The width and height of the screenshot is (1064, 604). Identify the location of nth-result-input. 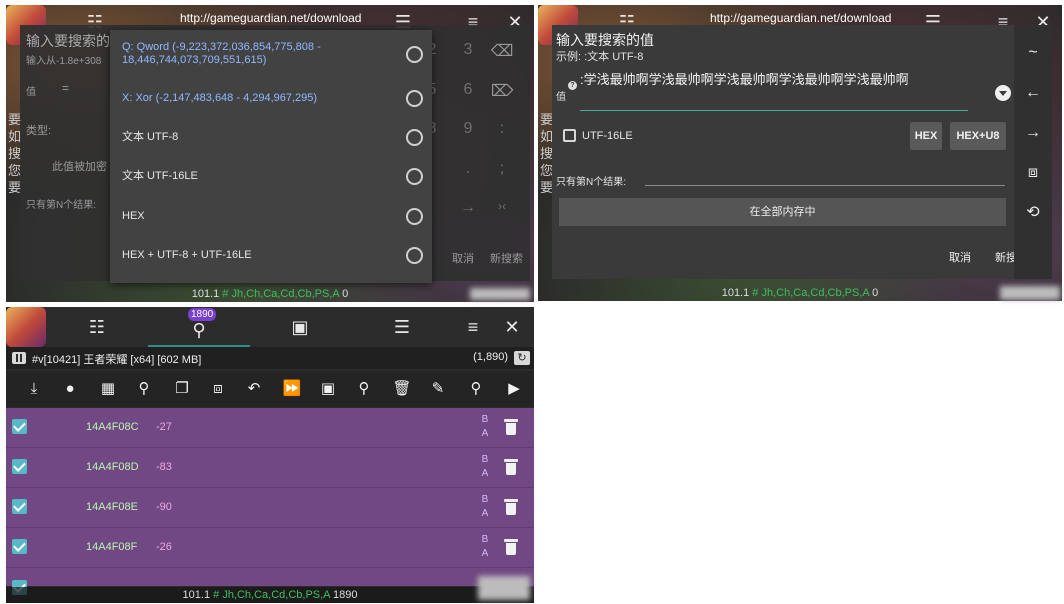
(825, 185).